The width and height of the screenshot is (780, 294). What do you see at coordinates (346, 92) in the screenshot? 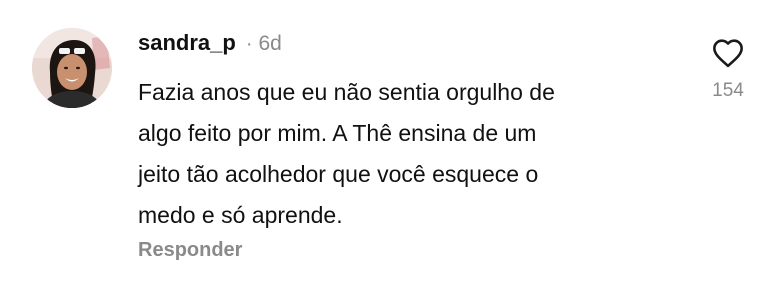
I see `comment-line: Fazia anos que eu não sentia orgulho de` at bounding box center [346, 92].